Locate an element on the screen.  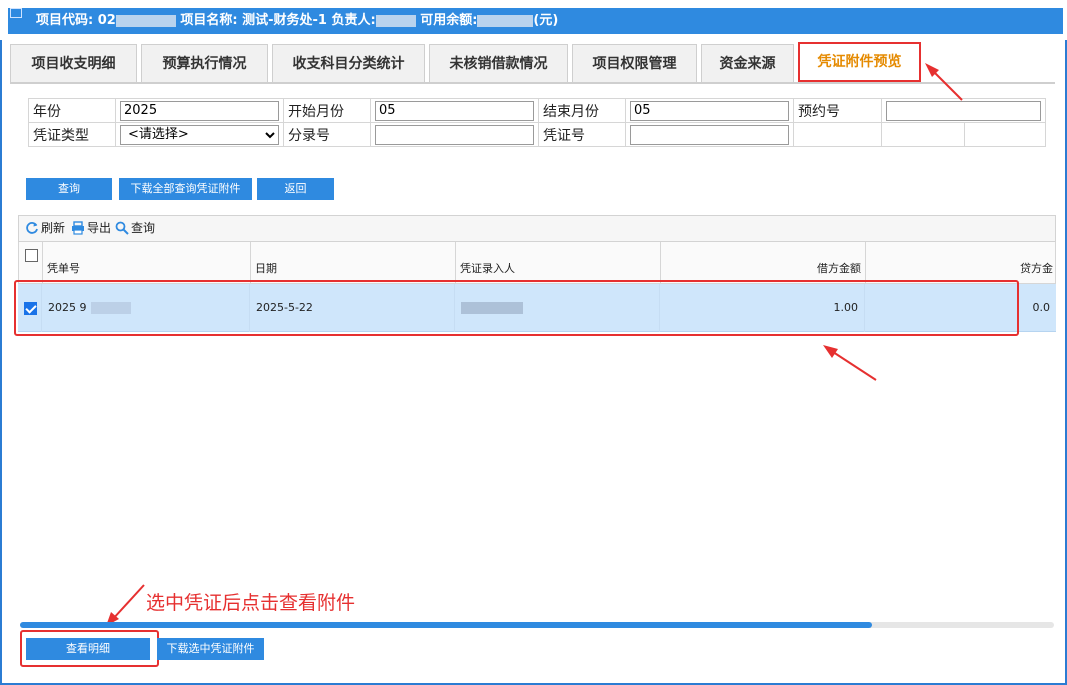
download-selected-attachments-button: 下载选中凭证附件 is located at coordinates (210, 649).